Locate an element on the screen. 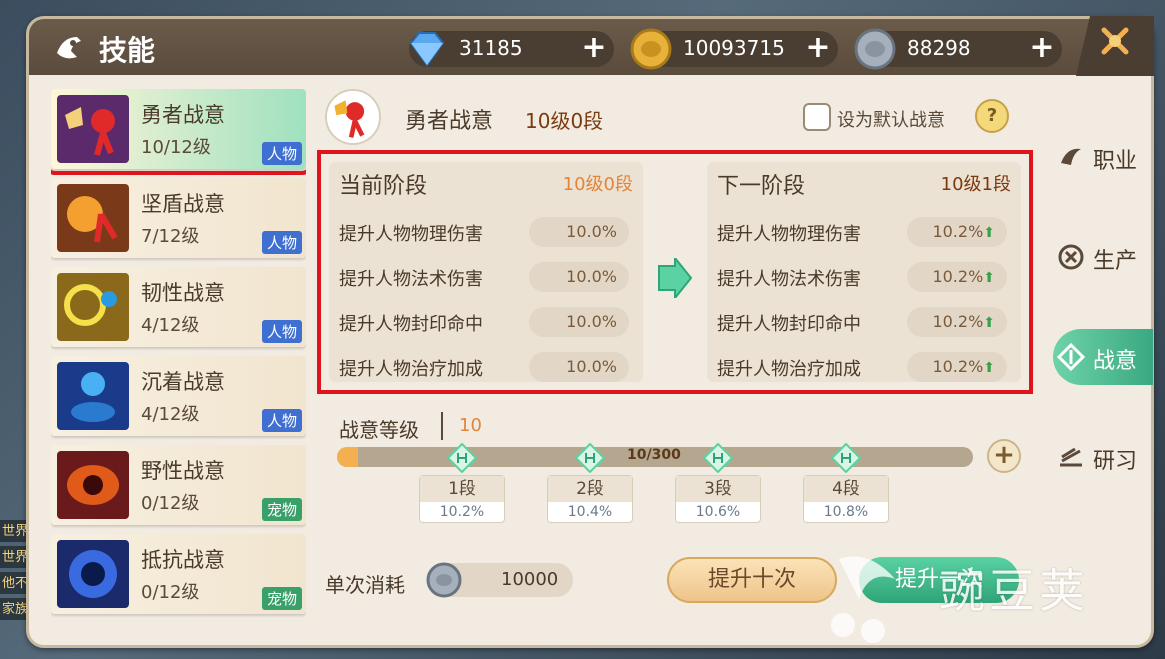 Image resolution: width=1165 pixels, height=659 pixels. skill-book-icon is located at coordinates (69, 48).